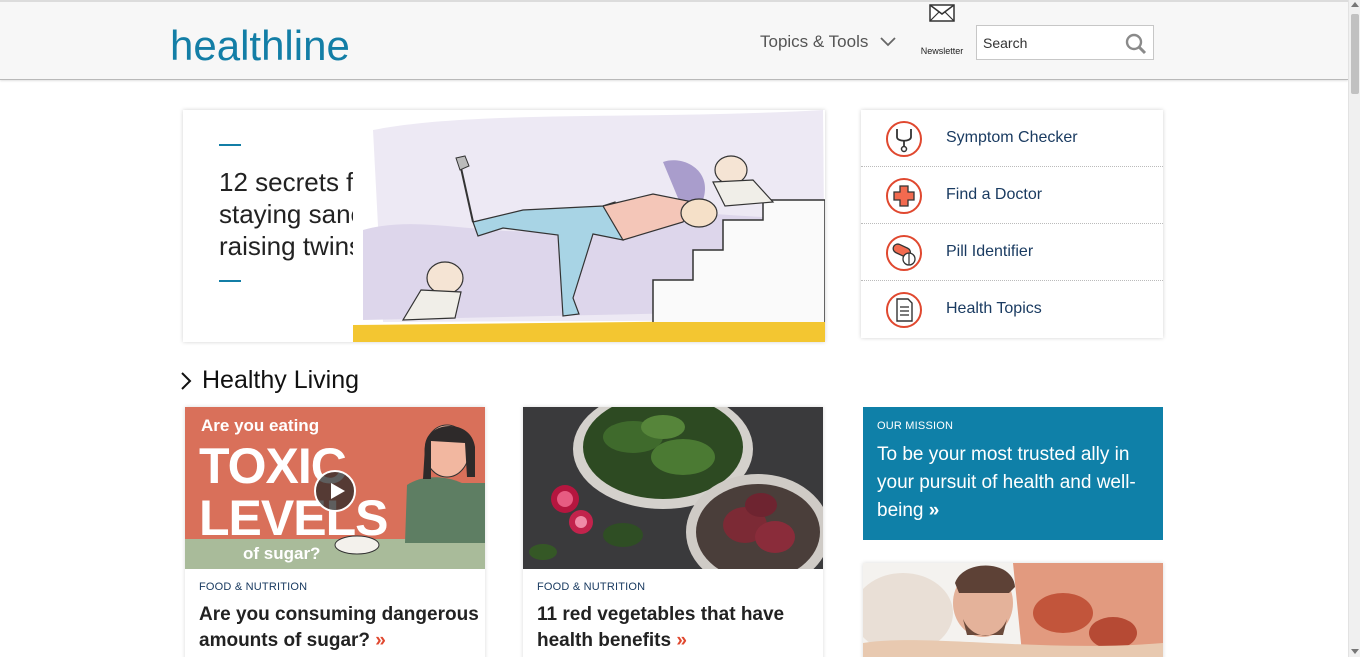 The image size is (1360, 657). What do you see at coordinates (942, 30) in the screenshot?
I see `newsletter-link: Newsletter` at bounding box center [942, 30].